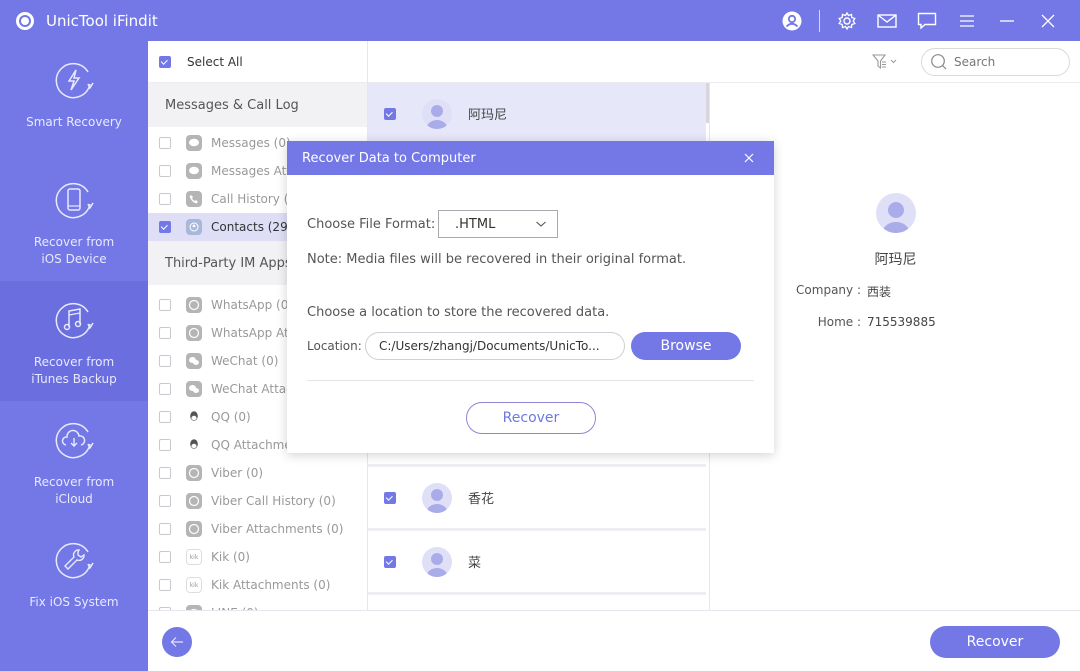 Image resolution: width=1080 pixels, height=671 pixels. What do you see at coordinates (257, 604) in the screenshot?
I see `category-item-line: LINE (0)` at bounding box center [257, 604].